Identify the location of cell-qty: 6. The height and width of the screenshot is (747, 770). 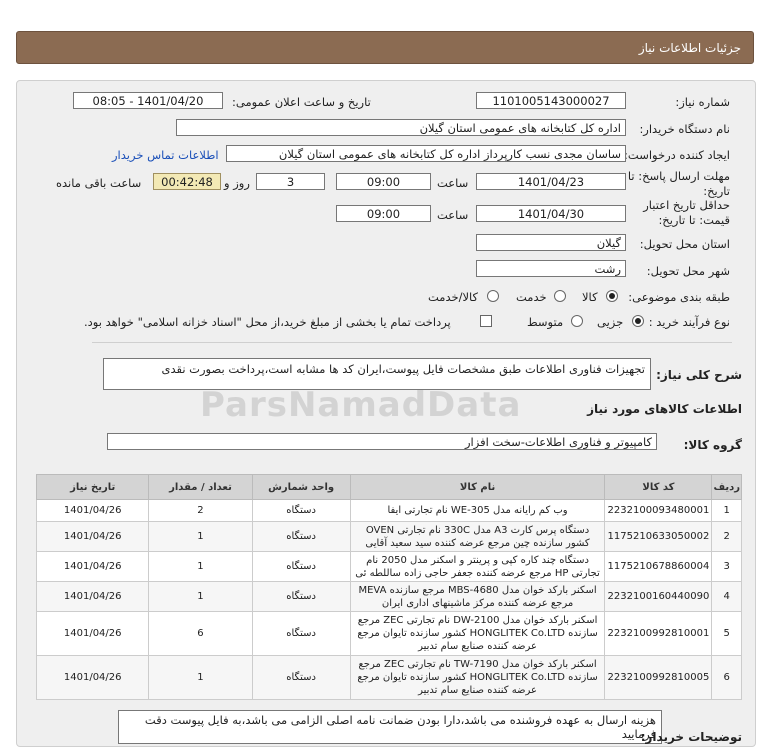
(200, 633).